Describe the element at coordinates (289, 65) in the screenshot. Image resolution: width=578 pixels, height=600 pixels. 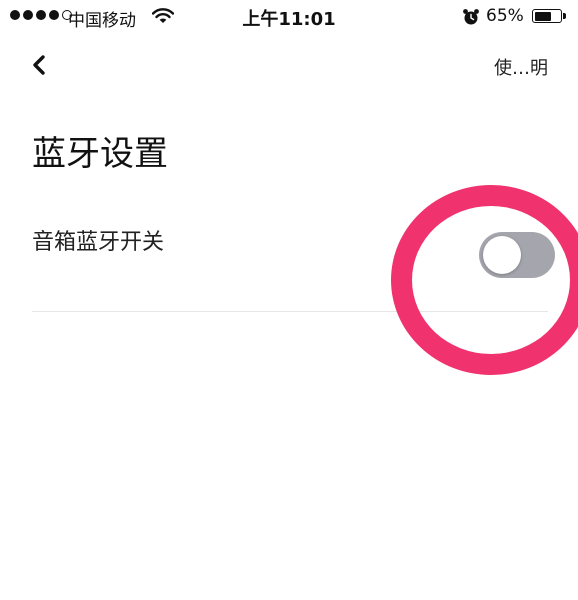
I see `nav-bar: 使…明` at that location.